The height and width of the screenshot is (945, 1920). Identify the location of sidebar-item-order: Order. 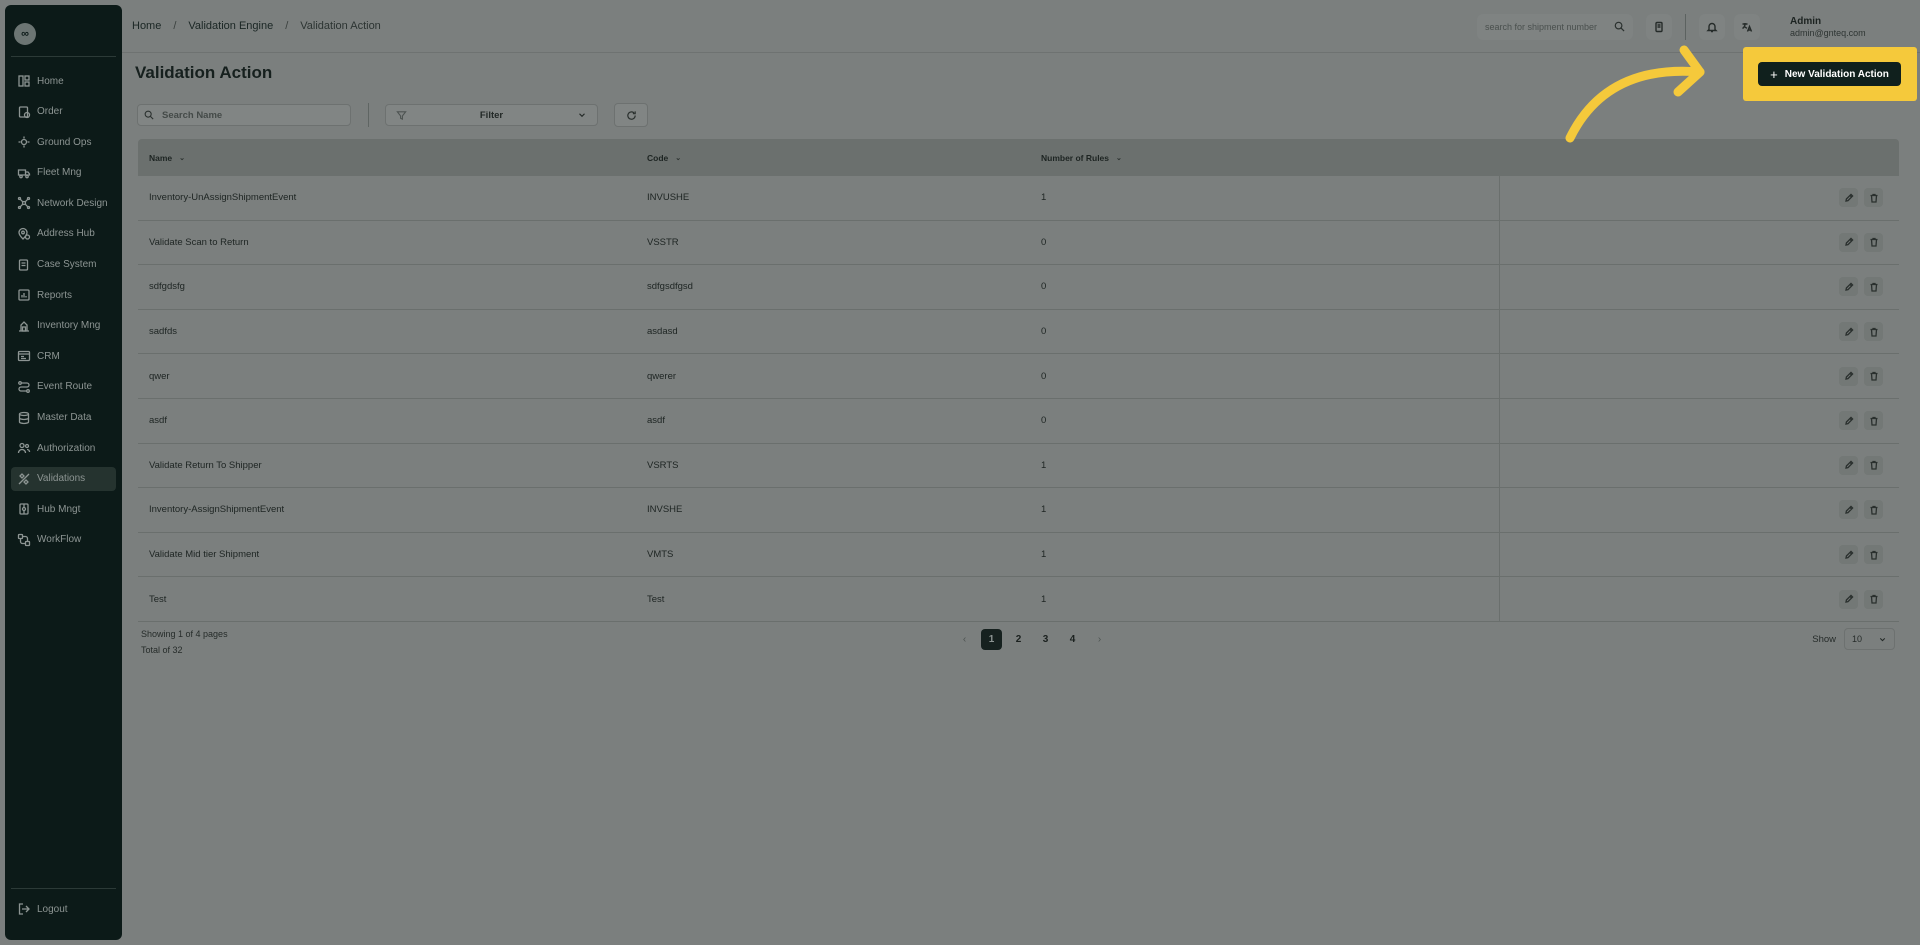
(63, 112).